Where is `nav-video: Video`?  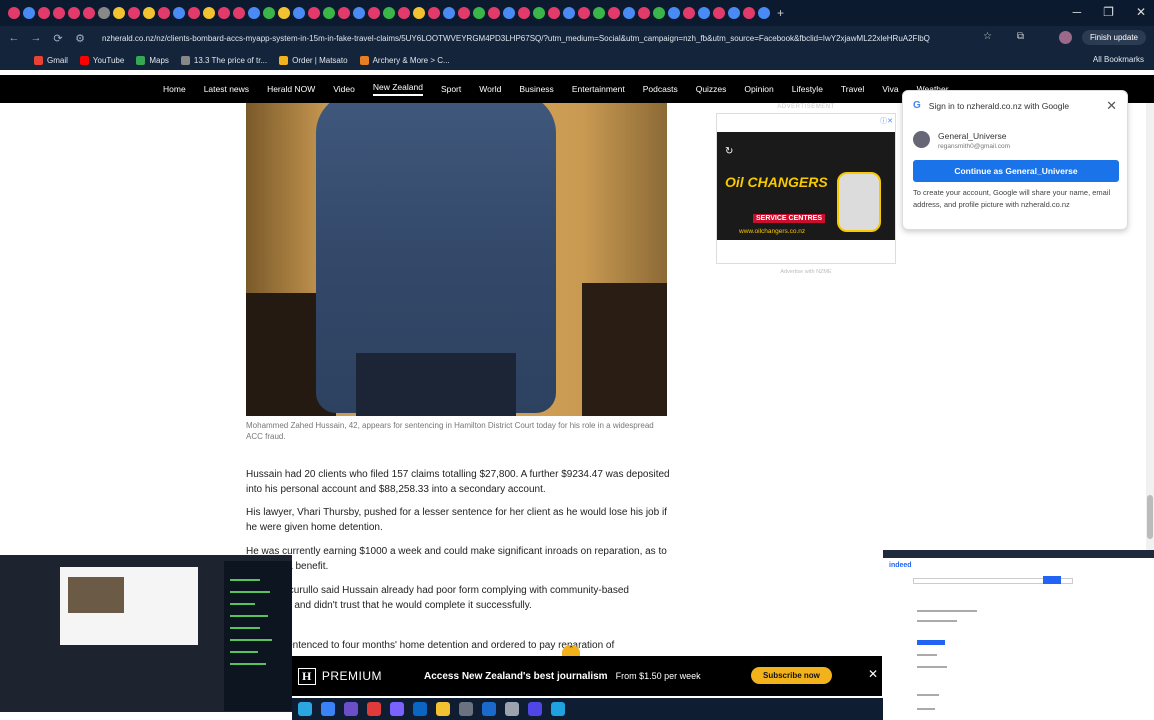
nav-video: Video is located at coordinates (344, 89).